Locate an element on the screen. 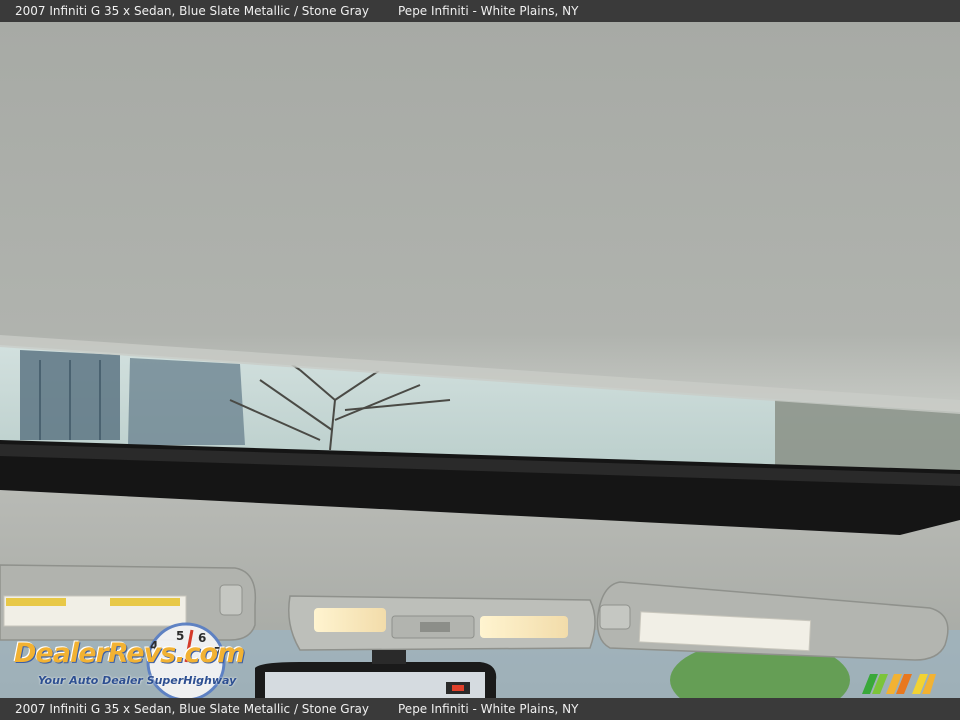  speed-stripes-icon is located at coordinates (899, 684).